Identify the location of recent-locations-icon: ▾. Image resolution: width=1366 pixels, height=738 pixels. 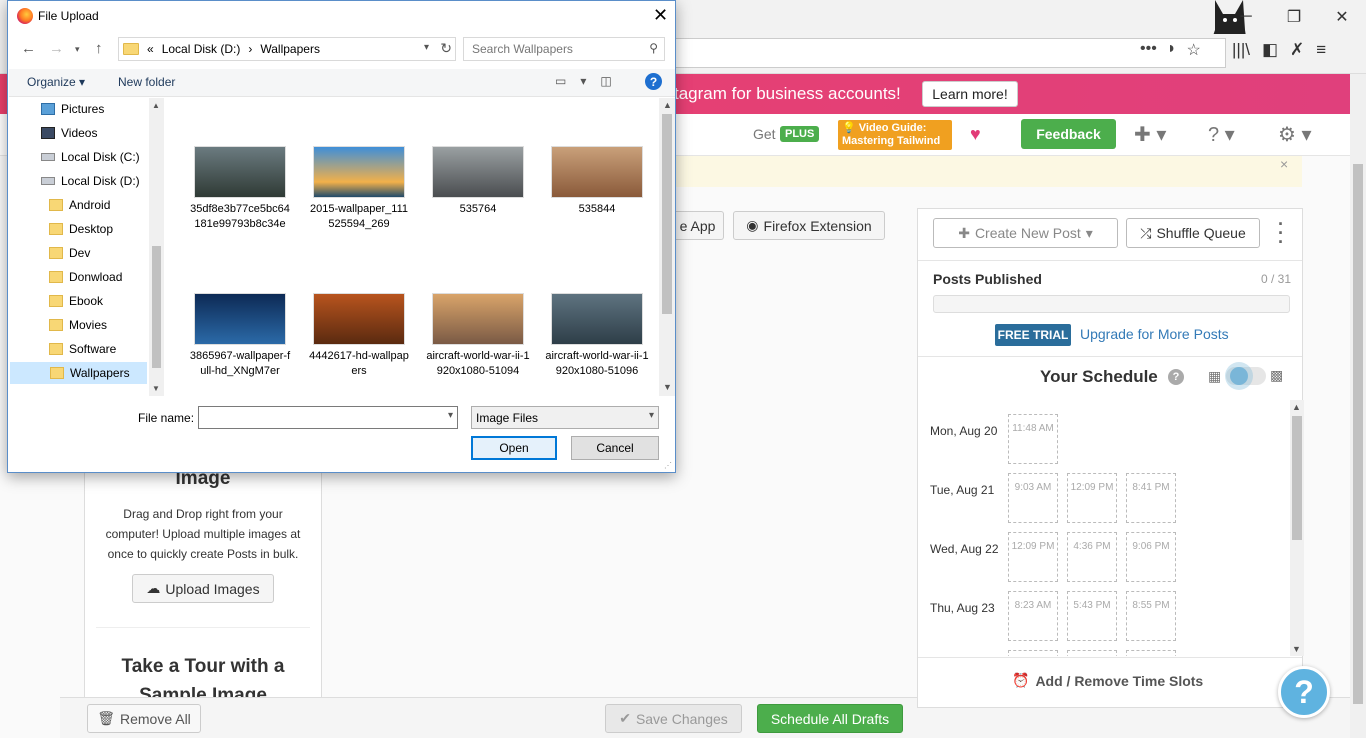
(77, 49).